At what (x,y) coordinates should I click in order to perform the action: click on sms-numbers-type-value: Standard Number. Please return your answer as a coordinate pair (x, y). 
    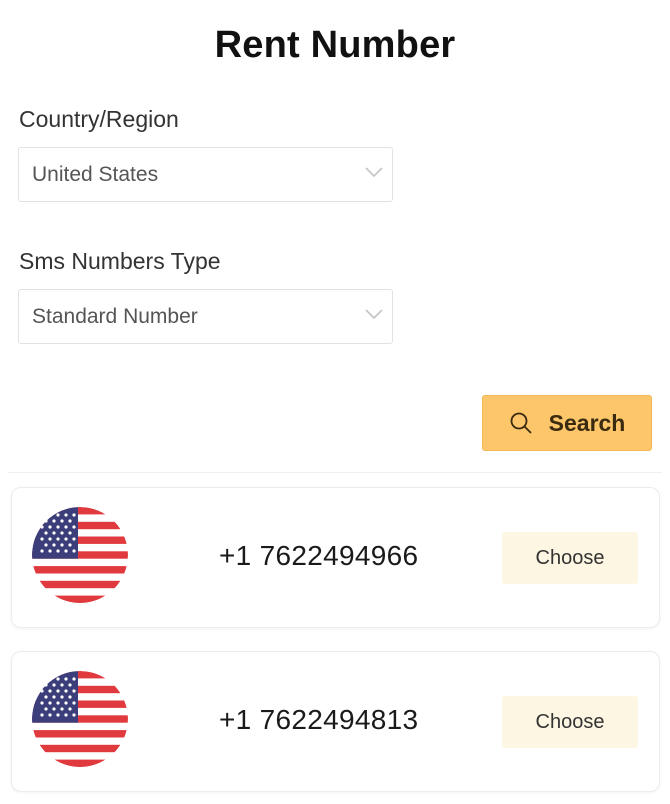
    Looking at the image, I should click on (115, 316).